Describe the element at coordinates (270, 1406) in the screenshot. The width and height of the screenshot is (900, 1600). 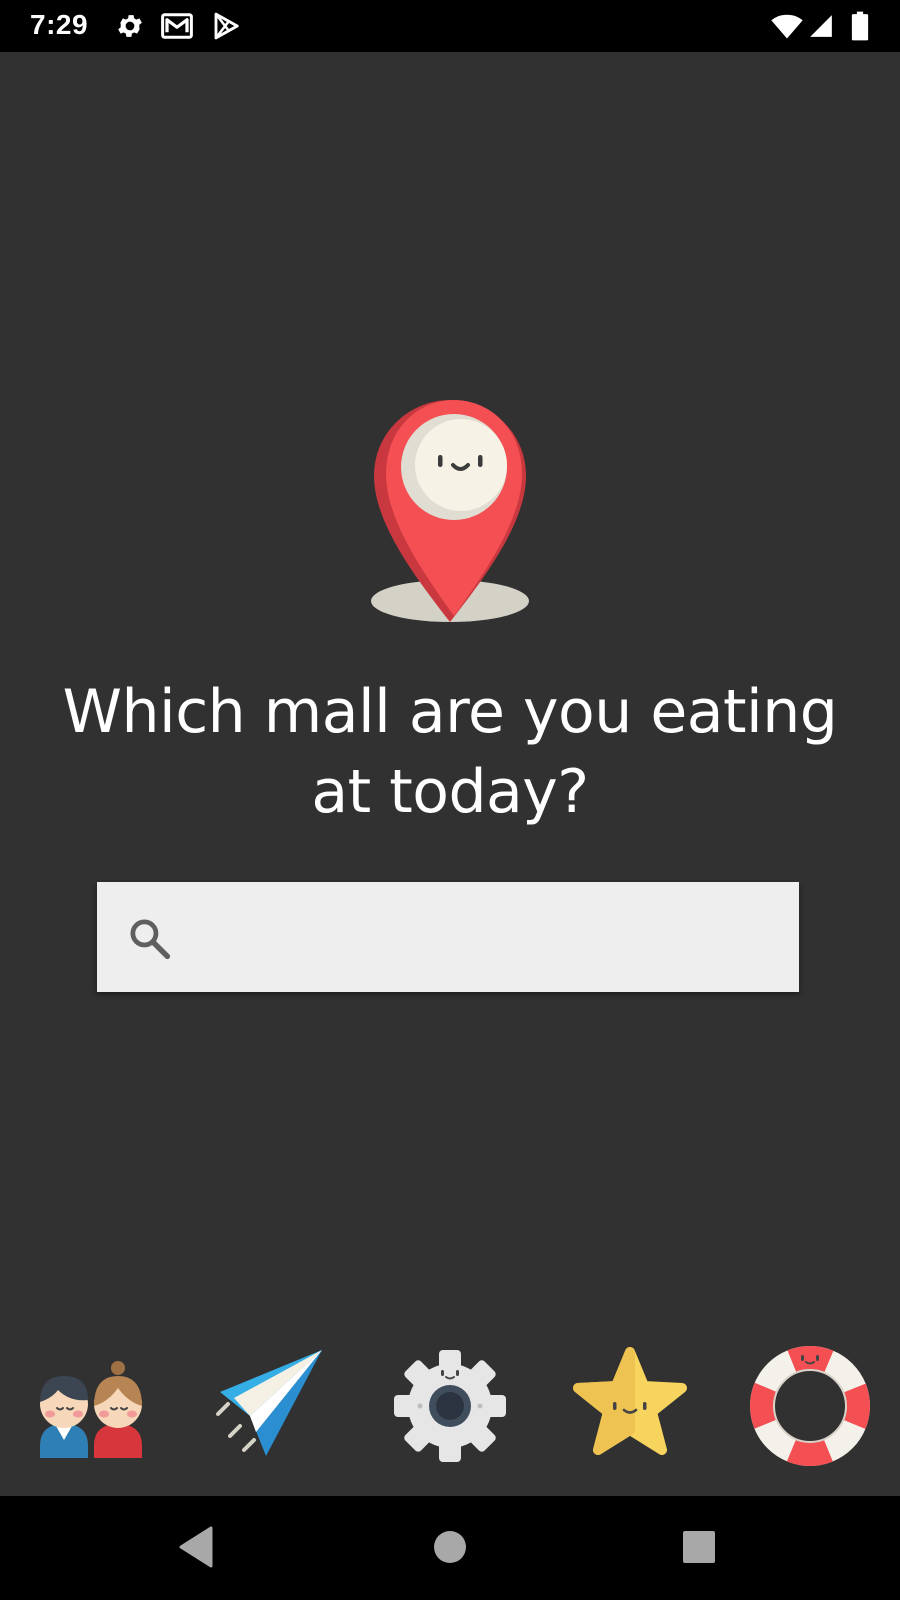
I see `paper-plane-icon` at that location.